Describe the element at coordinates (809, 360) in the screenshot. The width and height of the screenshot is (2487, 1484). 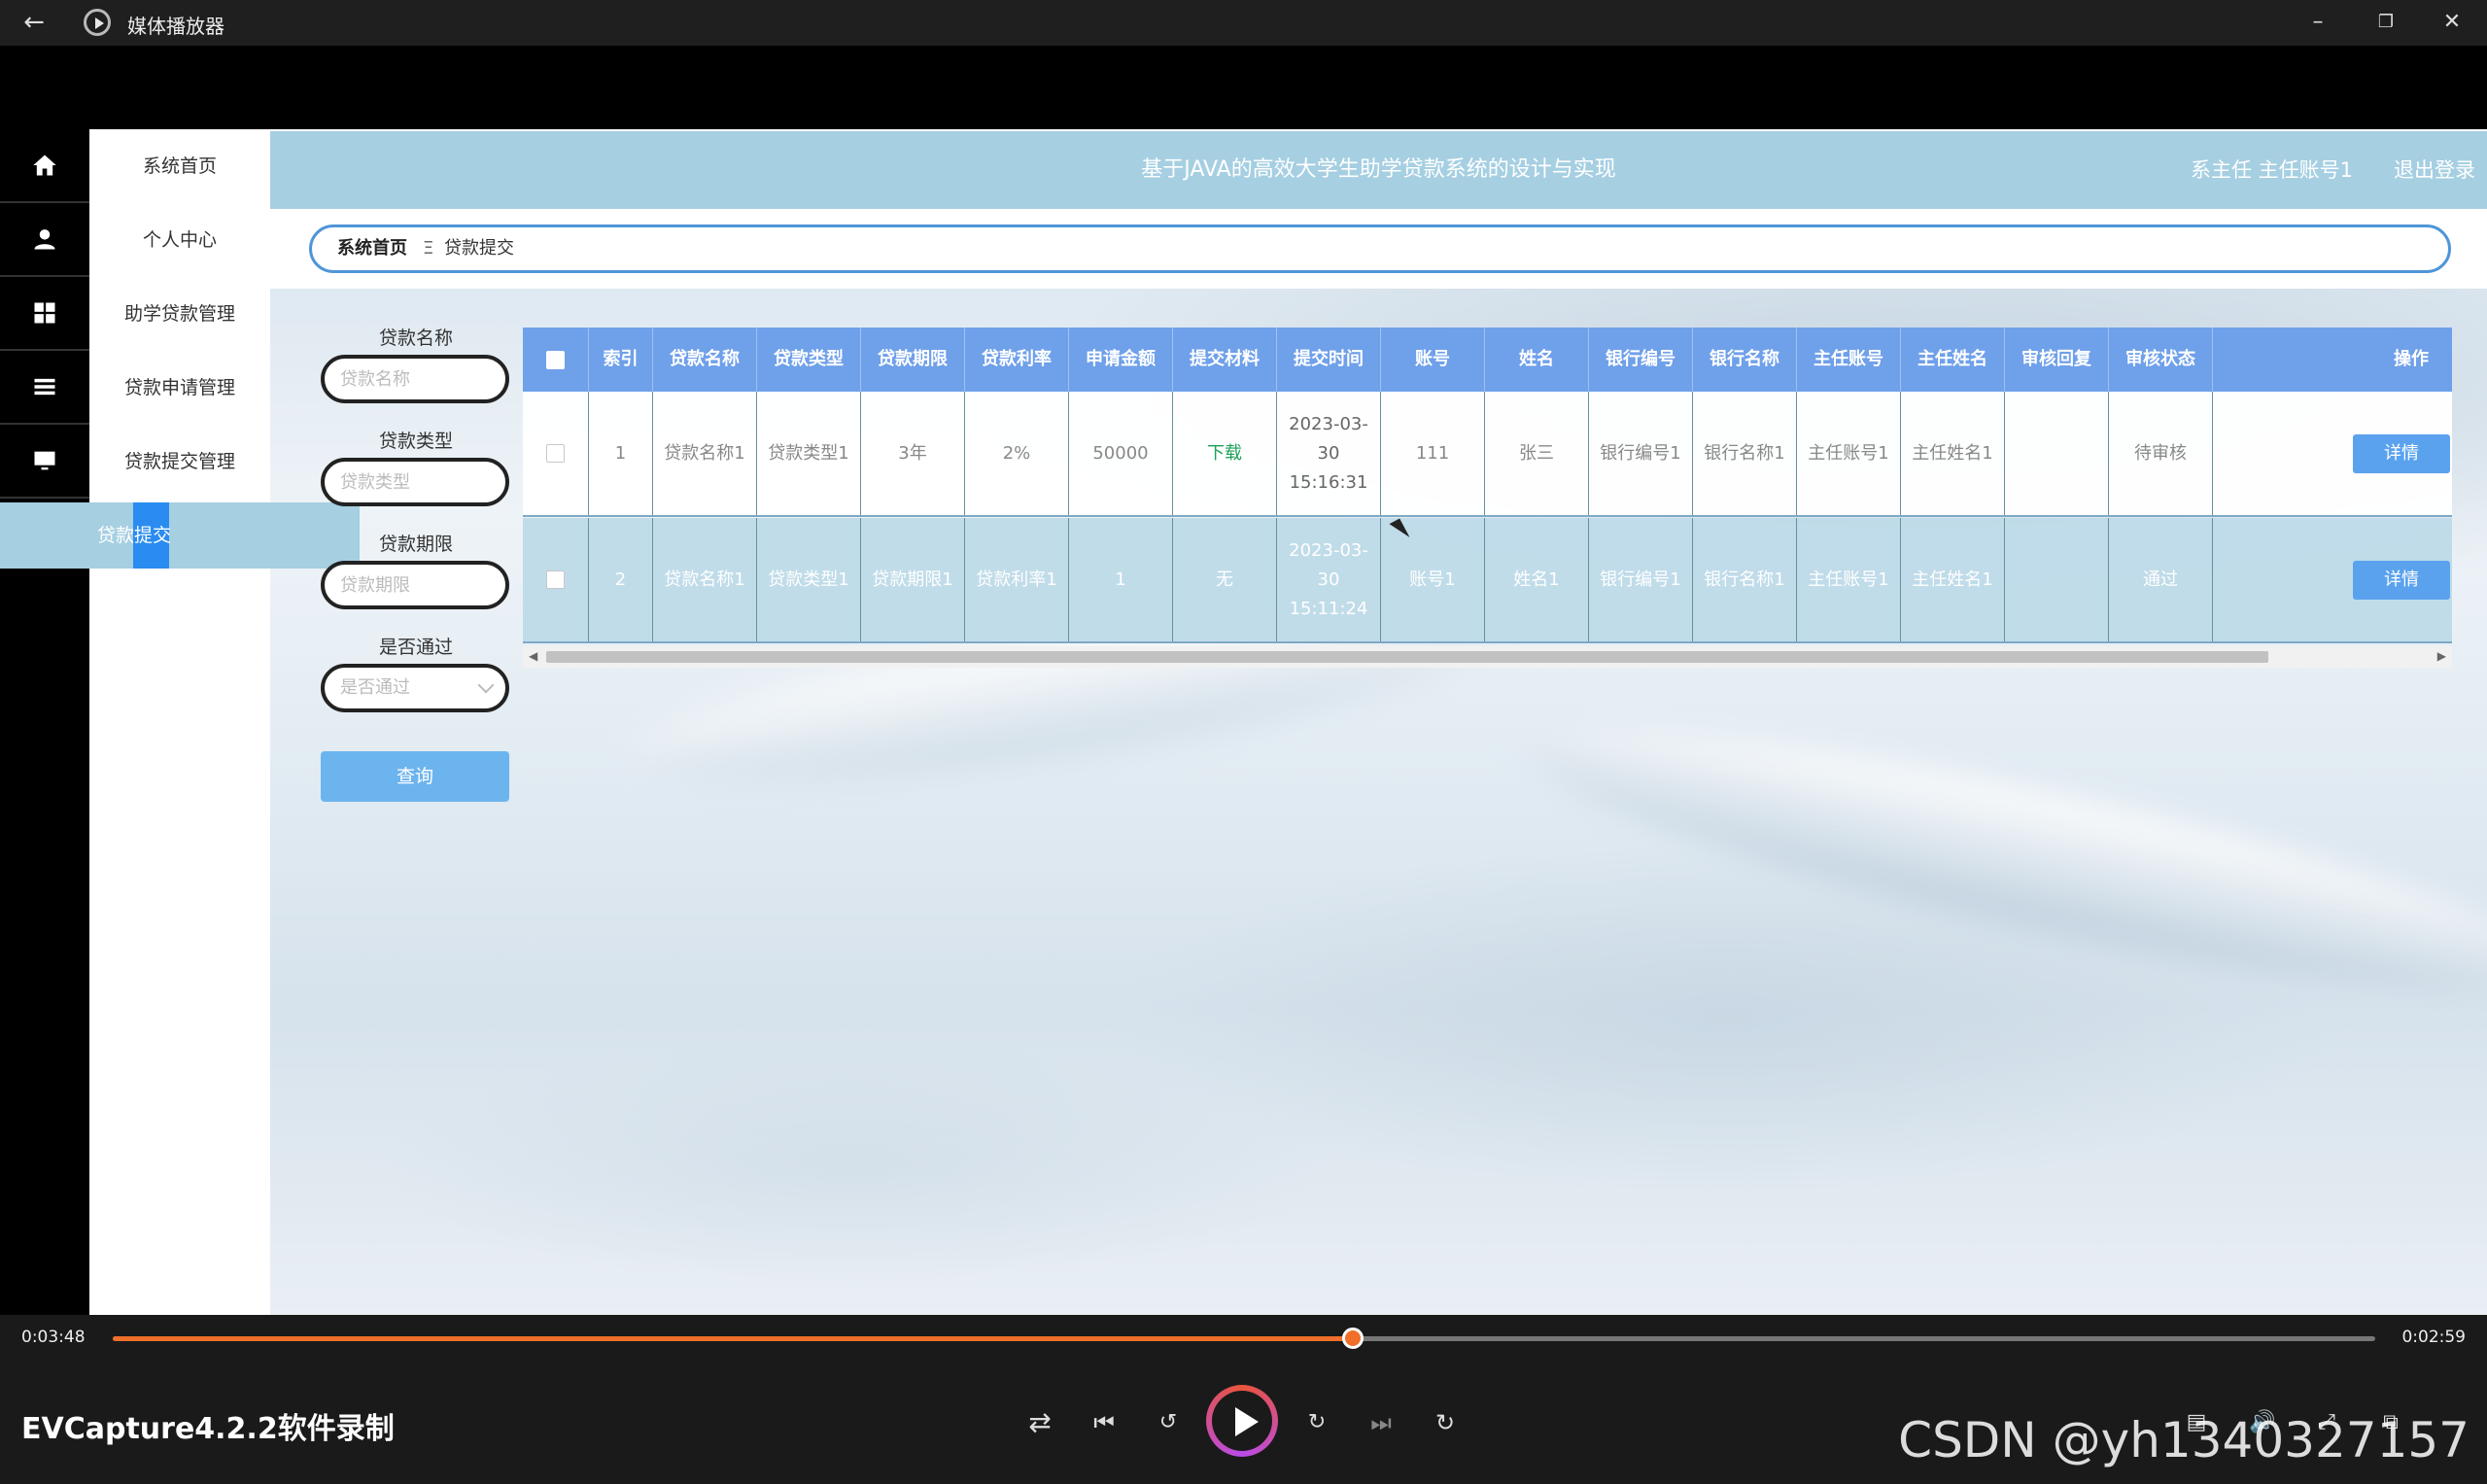
I see `column-header: 贷款类型` at that location.